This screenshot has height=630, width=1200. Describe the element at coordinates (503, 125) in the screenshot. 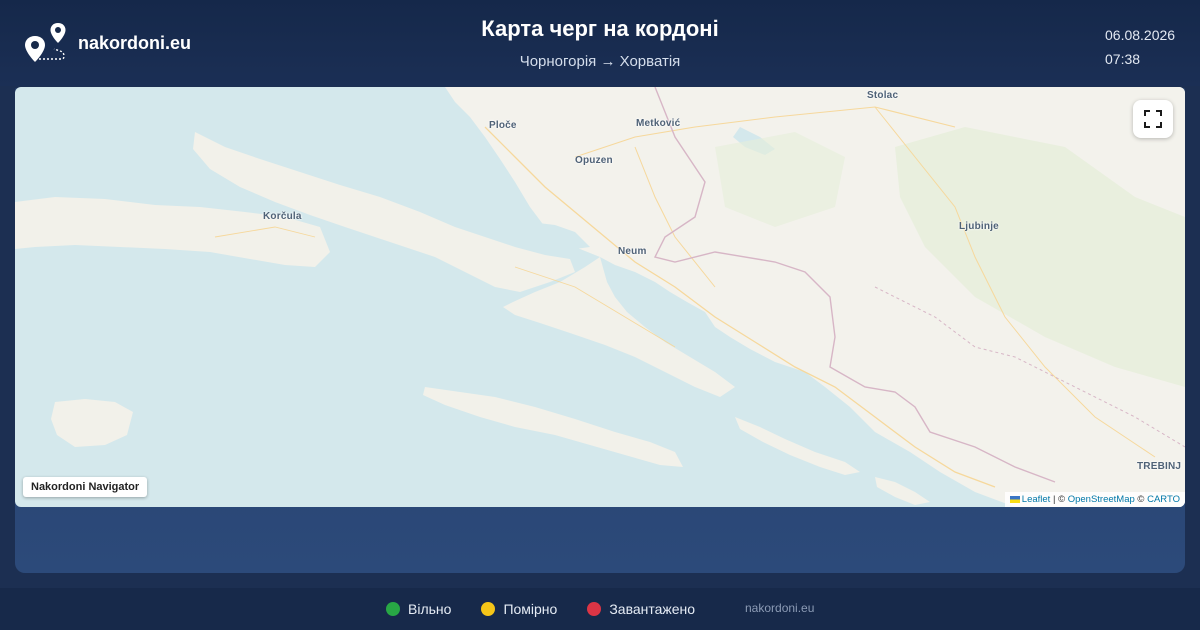

I see `place-label-ploce: Ploče` at that location.